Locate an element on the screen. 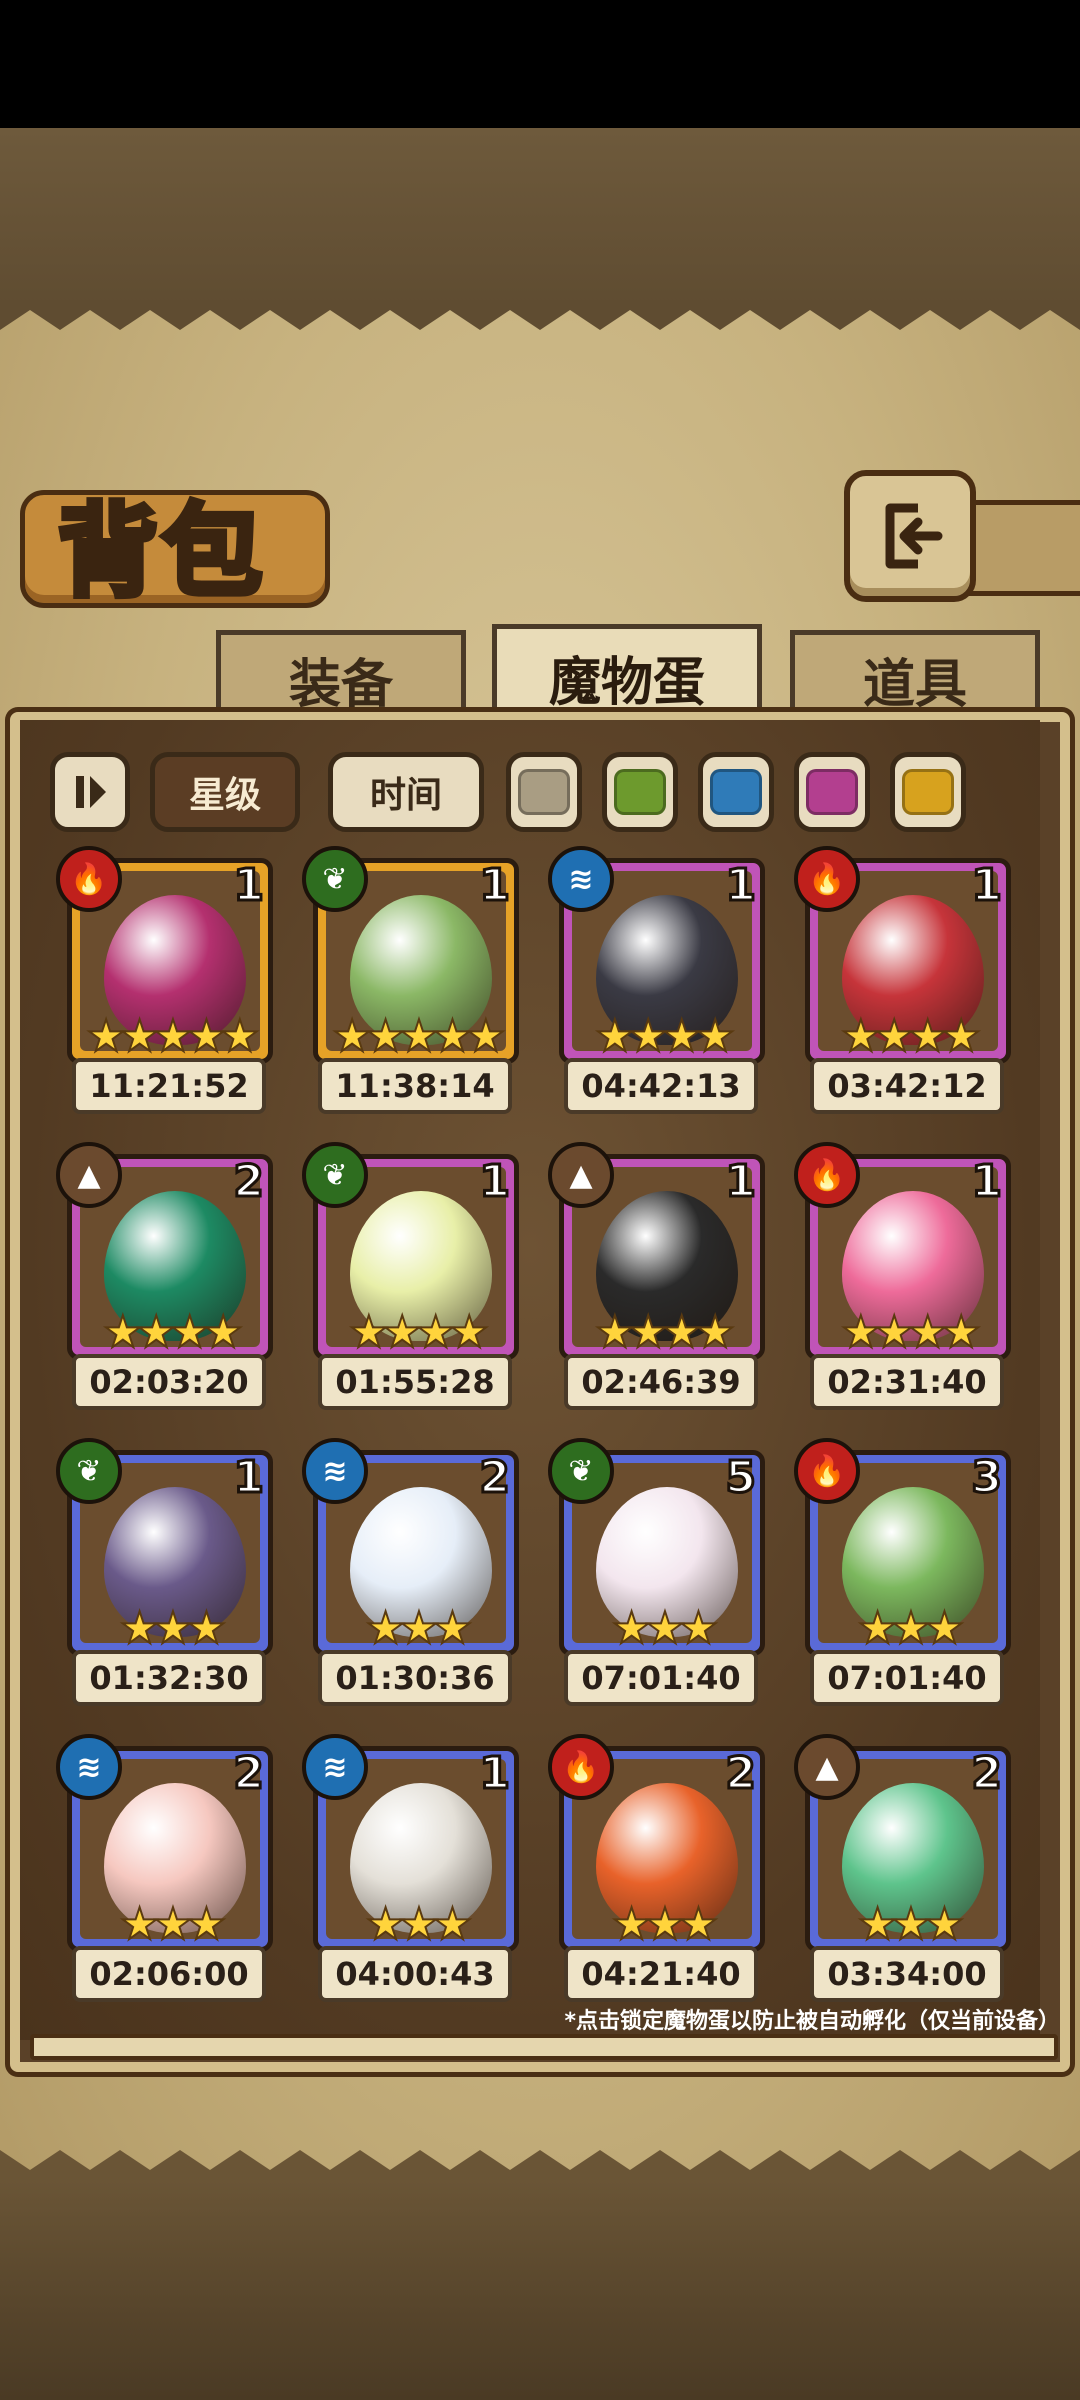 The width and height of the screenshot is (1080, 2400). gray-swatch is located at coordinates (544, 792).